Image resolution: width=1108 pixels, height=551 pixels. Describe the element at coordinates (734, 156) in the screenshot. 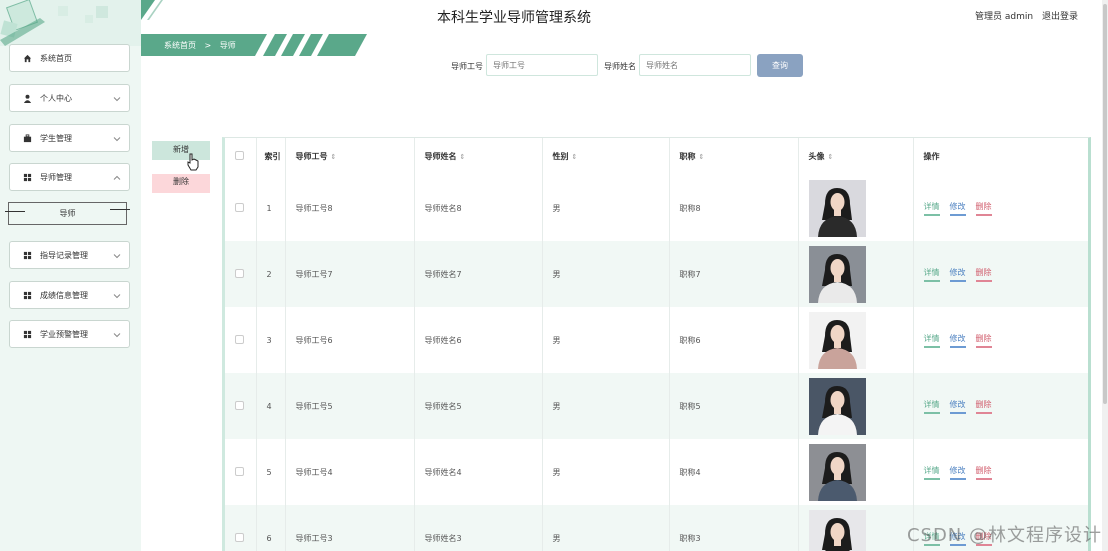

I see `header-title: 职称 ⇕` at that location.